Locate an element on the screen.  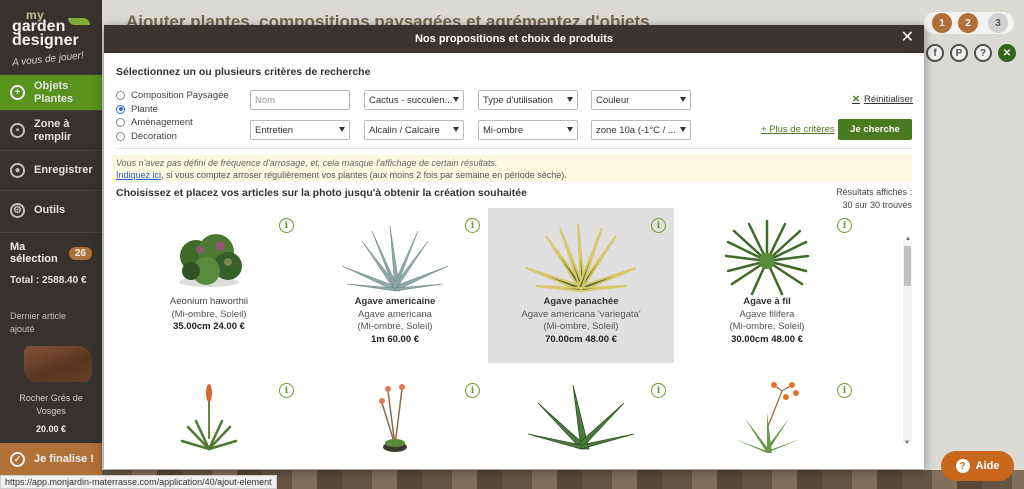
product-name: Agave americaine is located at coordinates (395, 301).